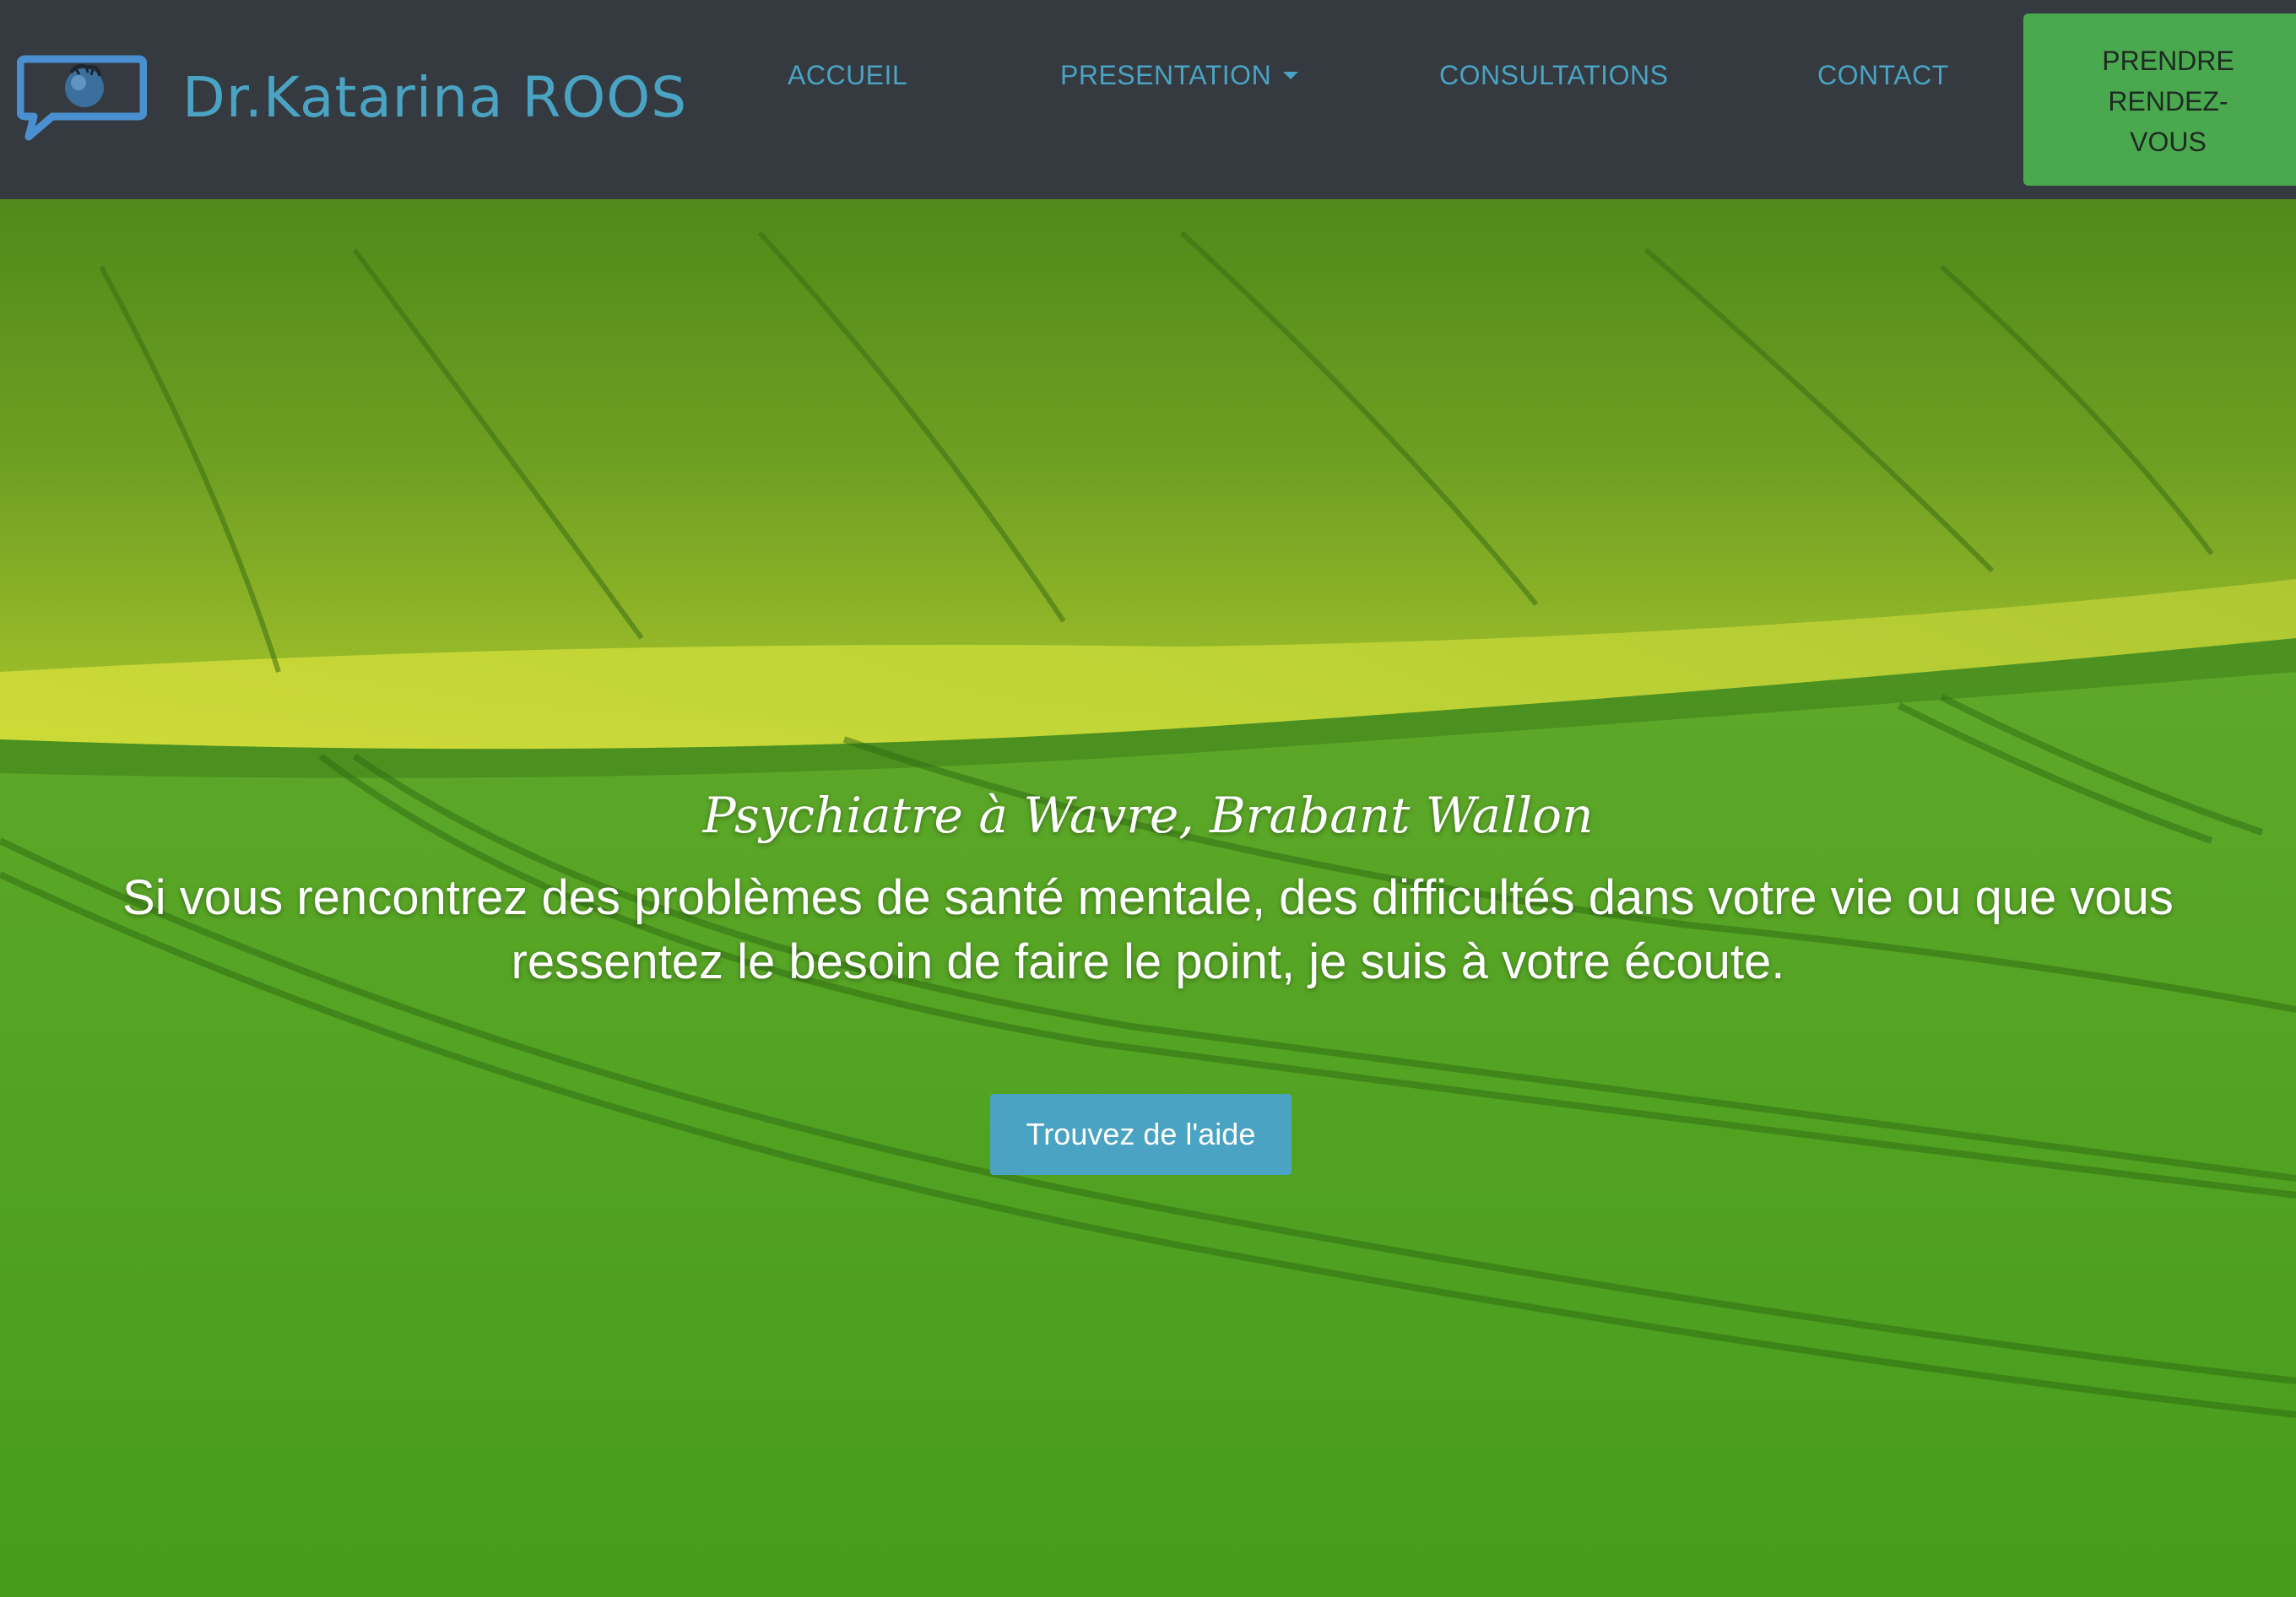 The height and width of the screenshot is (1597, 2296). I want to click on nav-accueil: ACCUEIL, so click(847, 75).